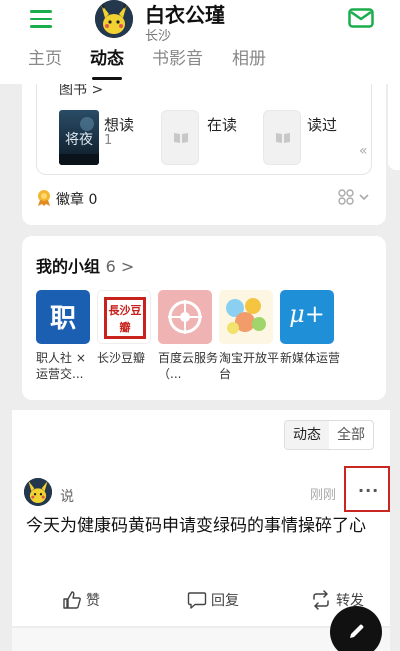 The height and width of the screenshot is (651, 400). I want to click on want-to-read-count: 1, so click(108, 140).